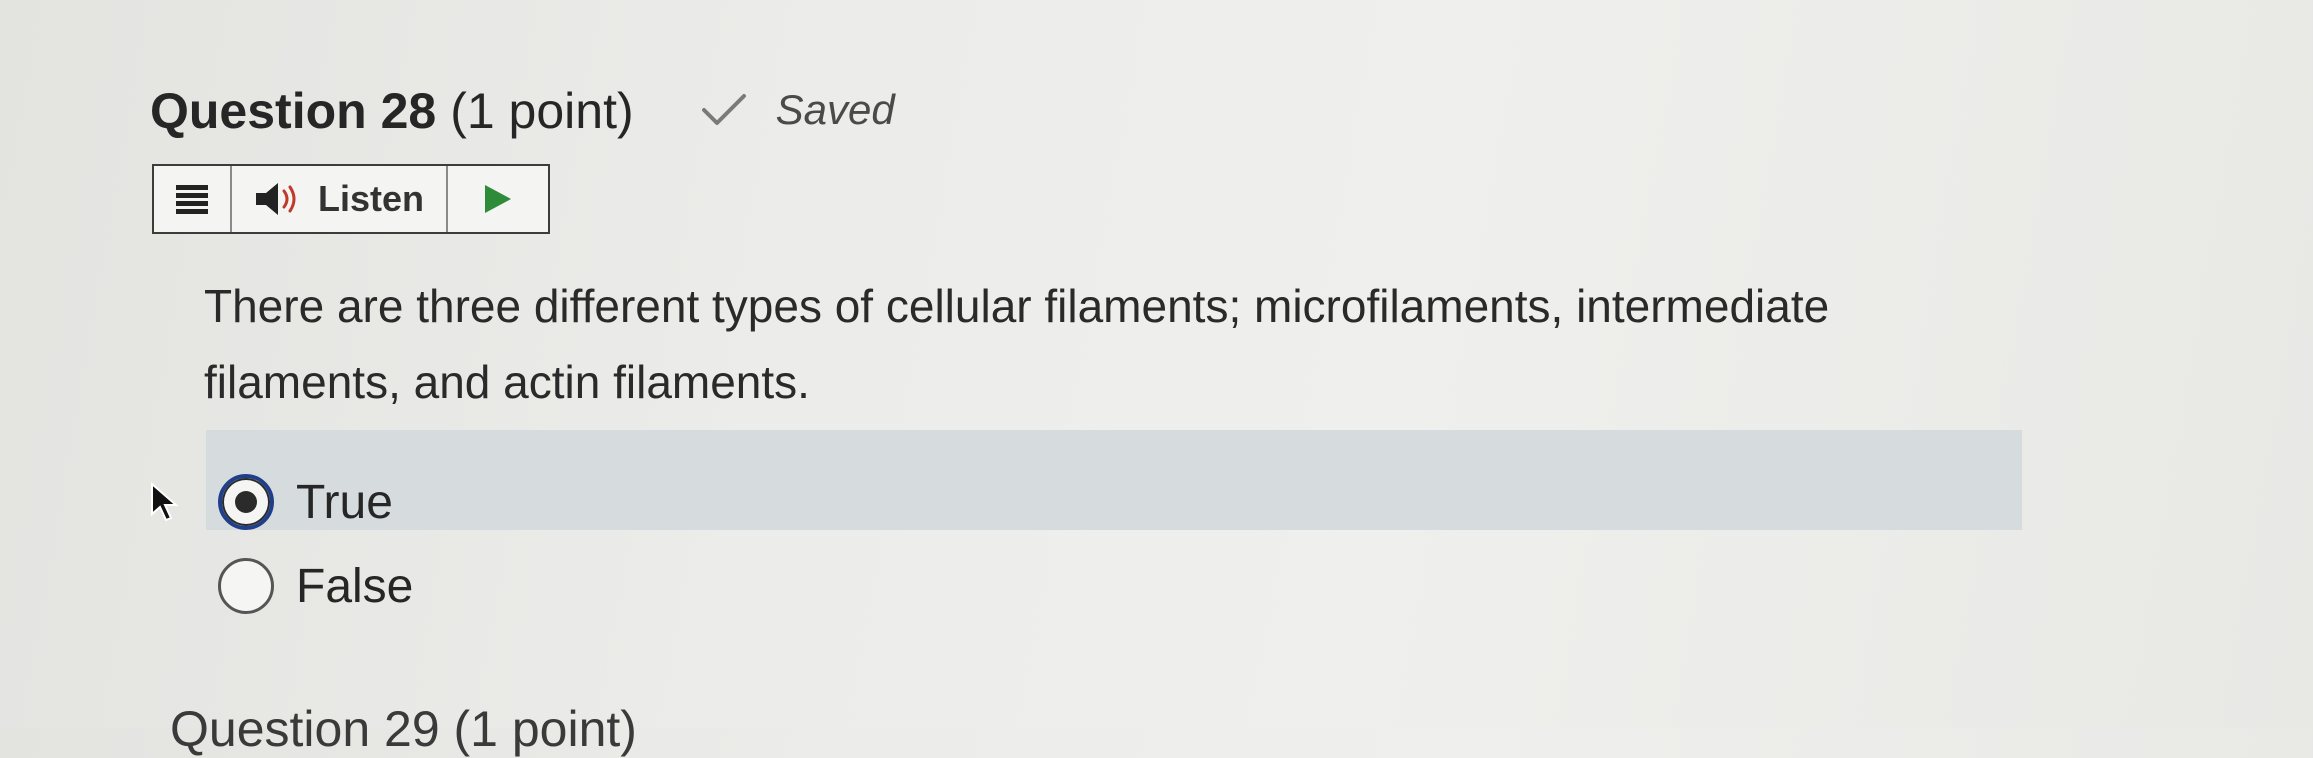  What do you see at coordinates (542, 111) in the screenshot?
I see `question-points: (1 point)` at bounding box center [542, 111].